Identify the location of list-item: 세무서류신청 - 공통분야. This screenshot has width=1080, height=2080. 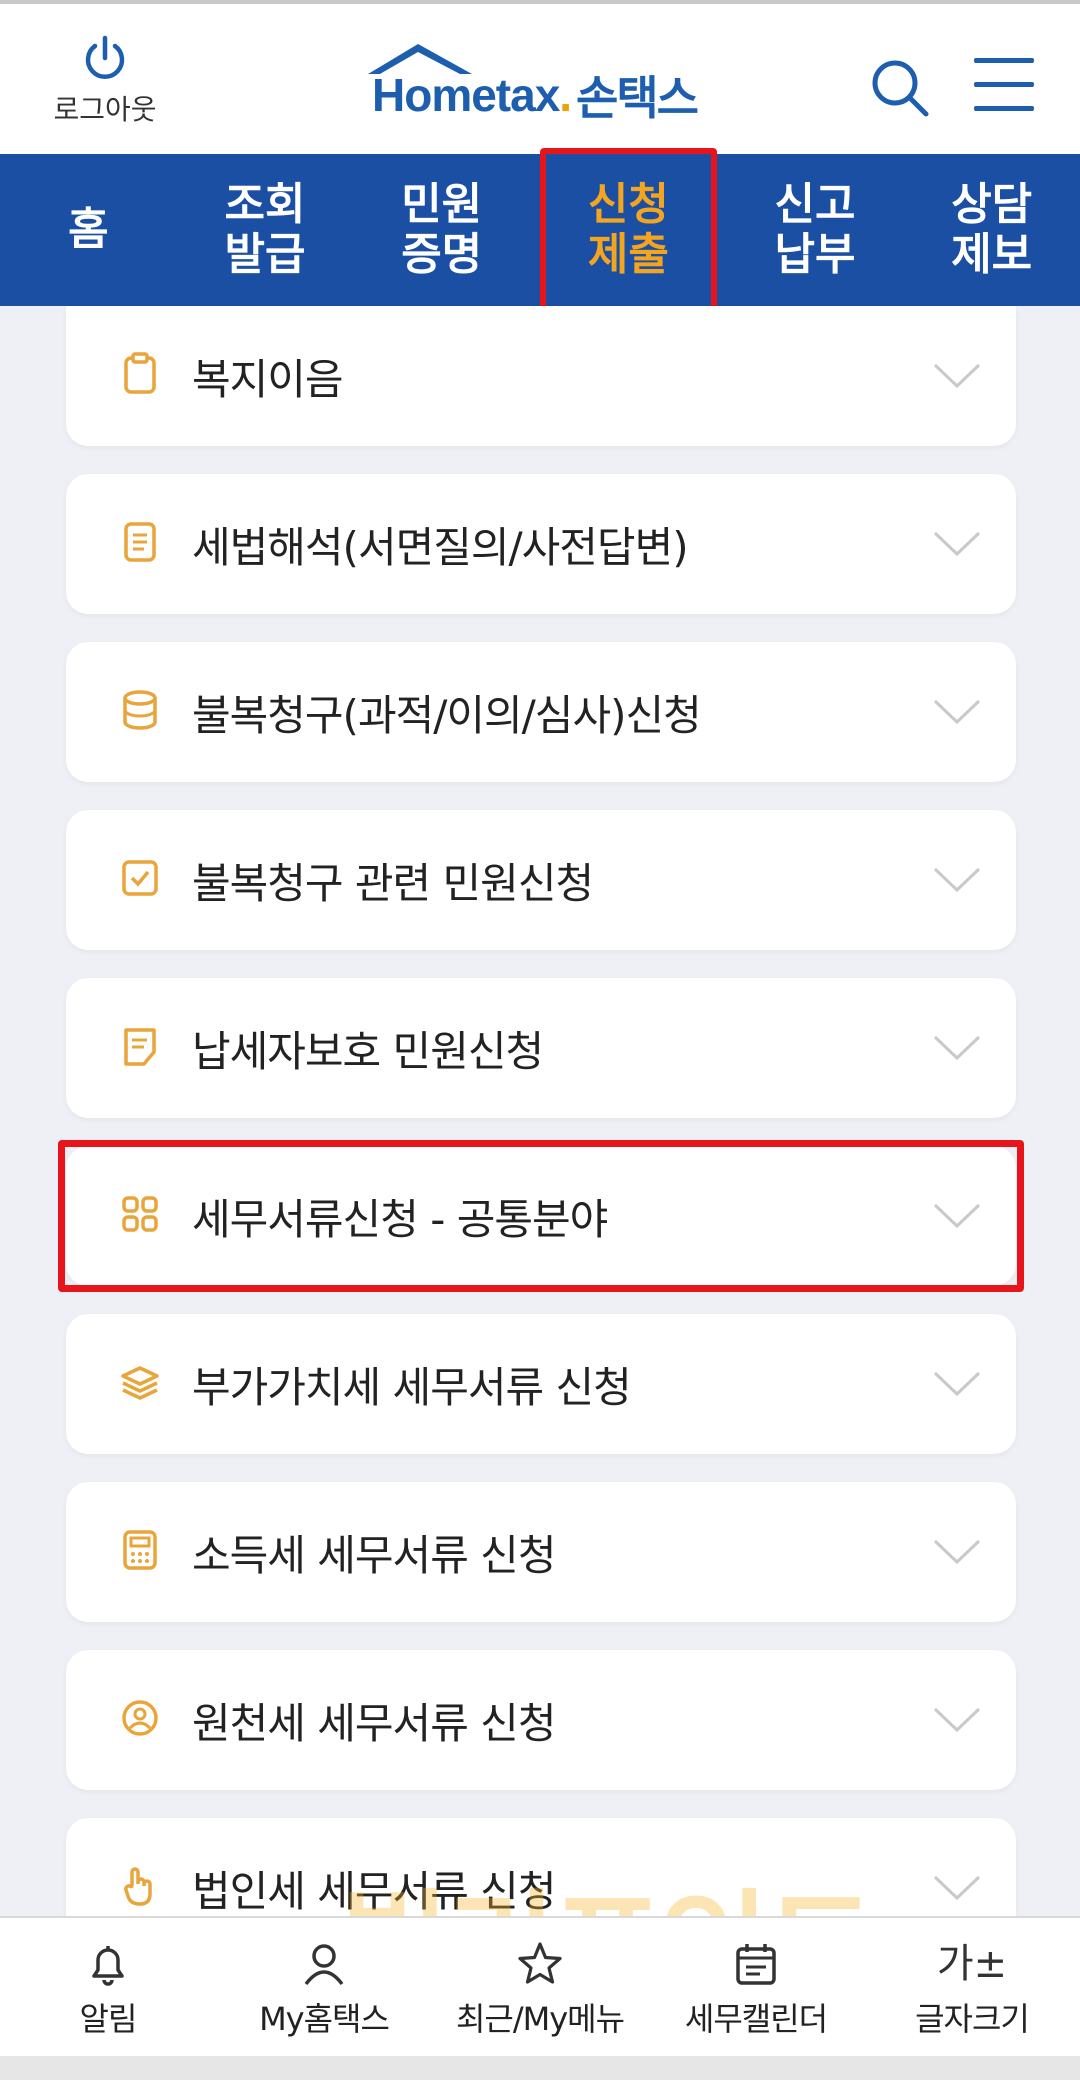
(541, 1216).